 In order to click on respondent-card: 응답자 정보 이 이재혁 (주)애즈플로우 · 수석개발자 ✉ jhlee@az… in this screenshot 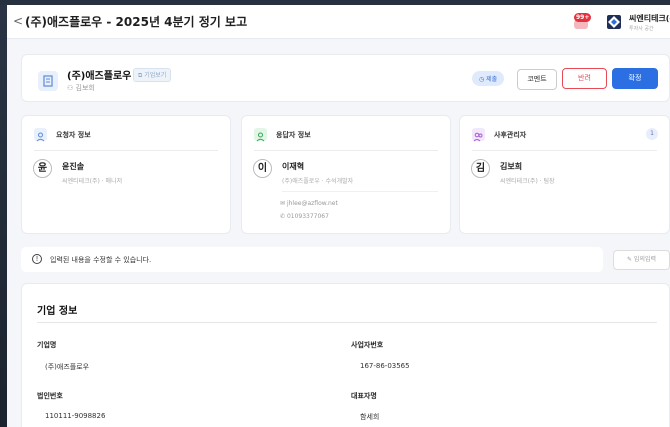, I will do `click(346, 174)`.